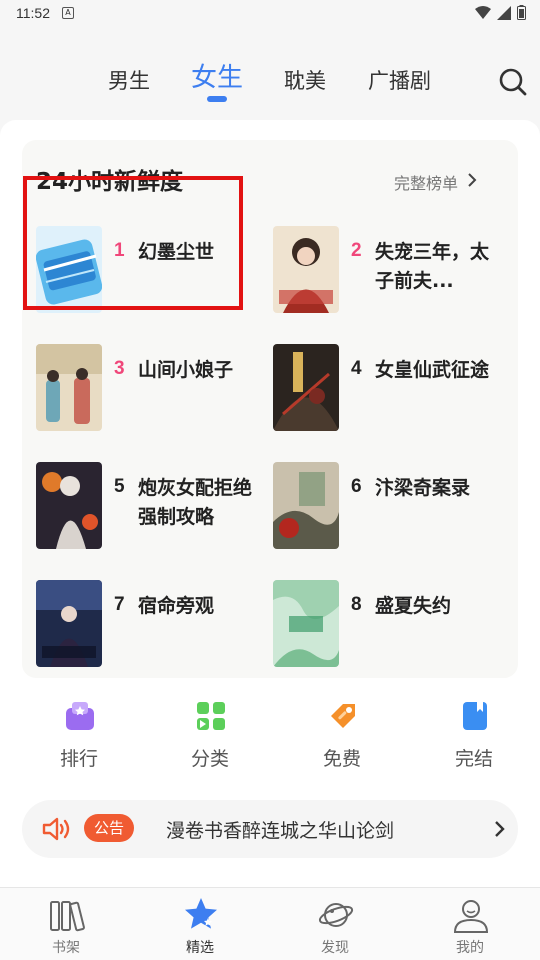 Image resolution: width=540 pixels, height=960 pixels. What do you see at coordinates (200, 948) in the screenshot?
I see `nav-label: 精选` at bounding box center [200, 948].